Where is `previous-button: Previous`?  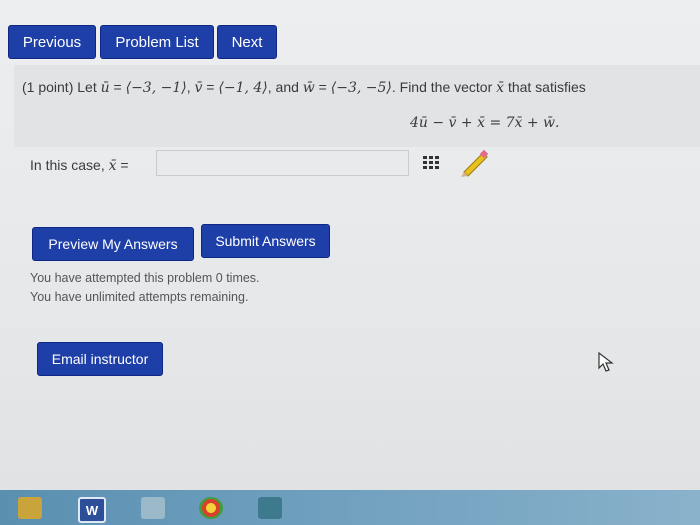 previous-button: Previous is located at coordinates (52, 42).